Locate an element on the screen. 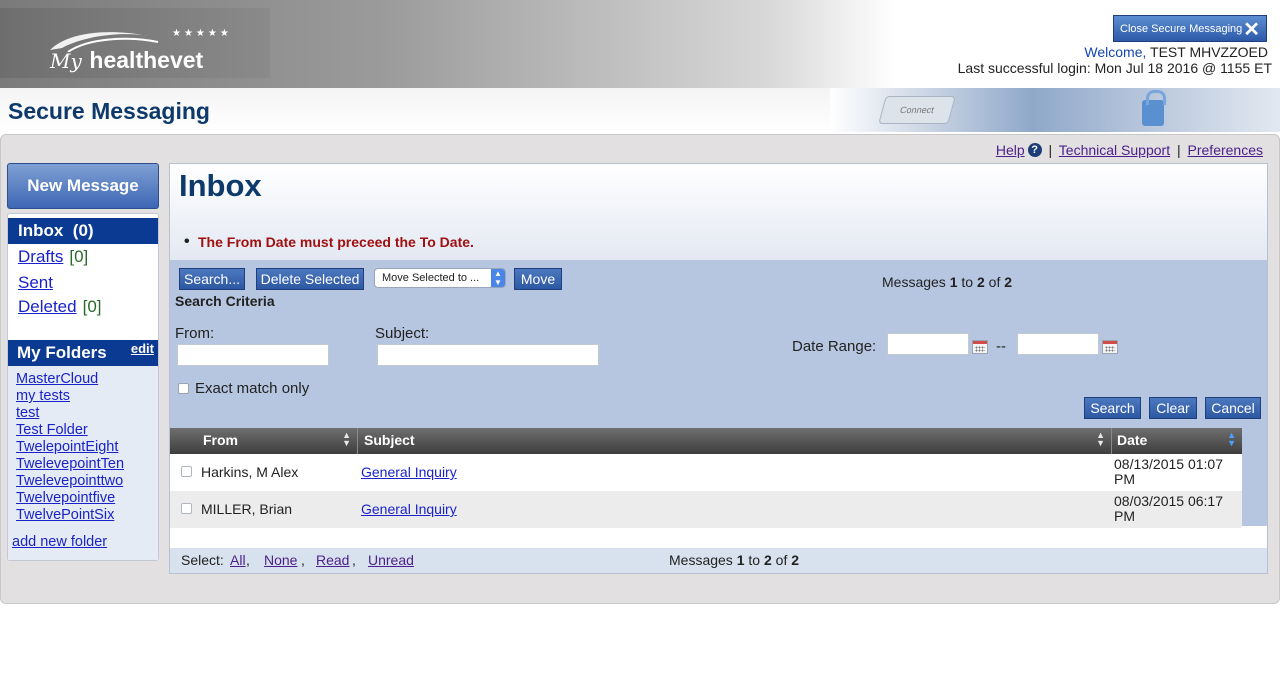 This screenshot has height=678, width=1280. logo-wordmark: My healthevet is located at coordinates (126, 60).